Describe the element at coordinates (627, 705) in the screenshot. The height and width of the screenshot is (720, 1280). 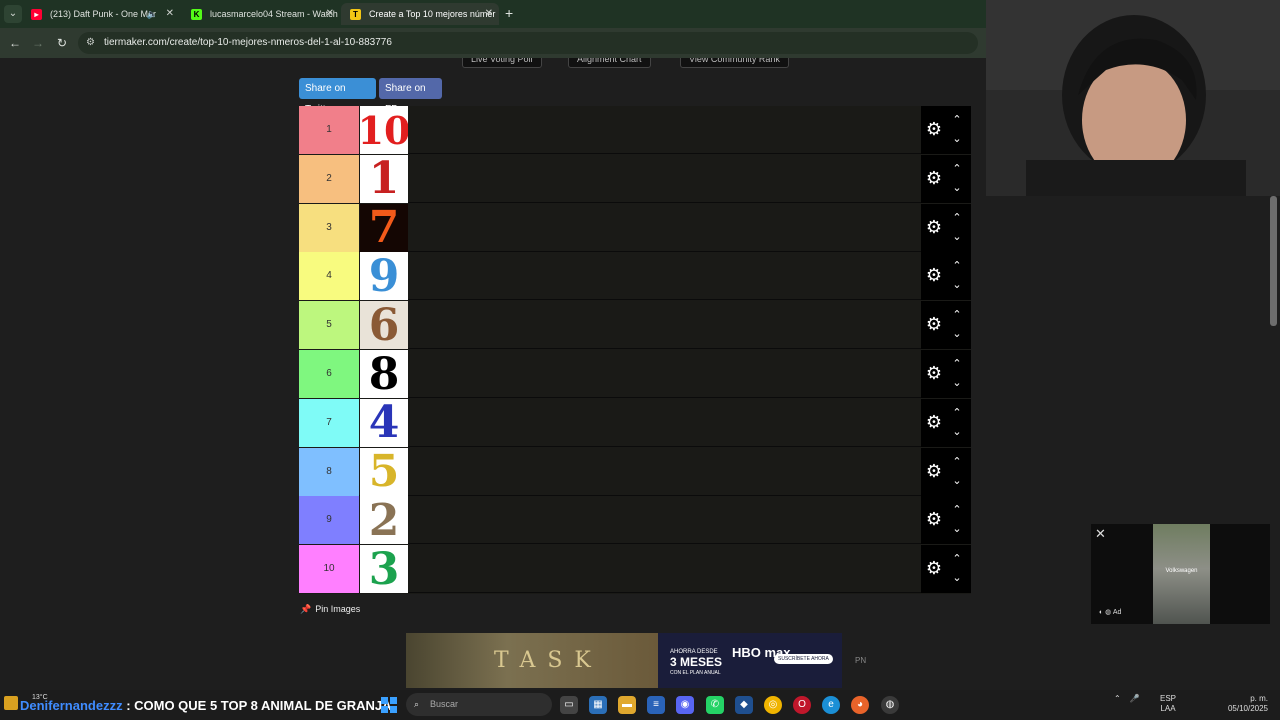
I see `folder-icon: ▬` at that location.